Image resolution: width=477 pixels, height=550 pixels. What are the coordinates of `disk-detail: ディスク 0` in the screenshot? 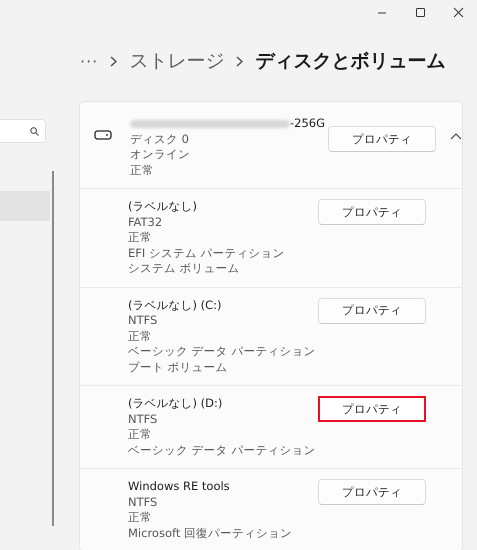 It's located at (160, 139).